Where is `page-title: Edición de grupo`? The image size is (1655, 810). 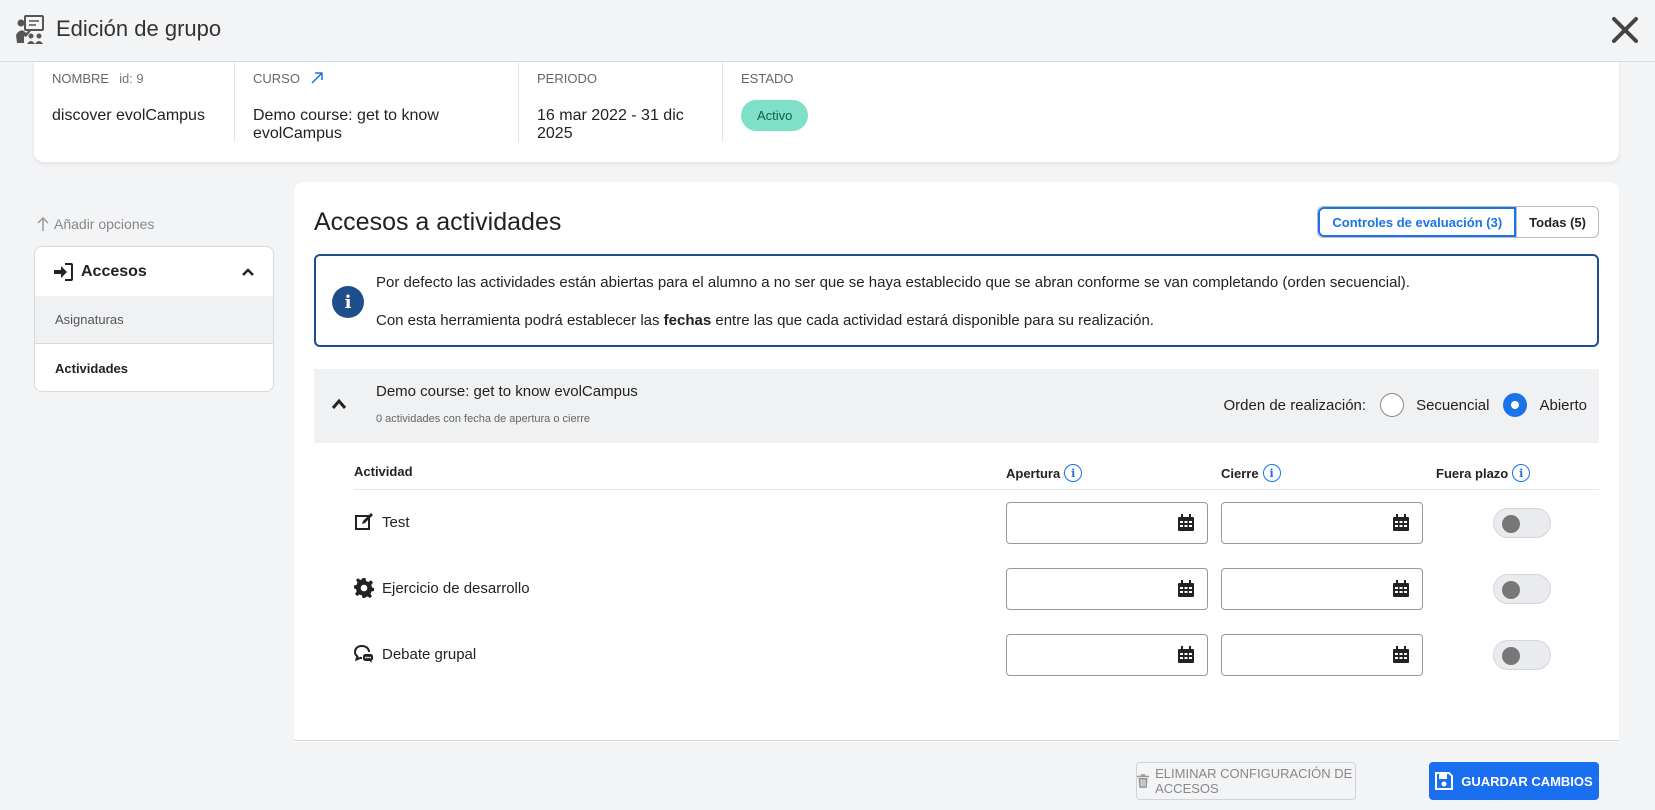 page-title: Edición de grupo is located at coordinates (139, 28).